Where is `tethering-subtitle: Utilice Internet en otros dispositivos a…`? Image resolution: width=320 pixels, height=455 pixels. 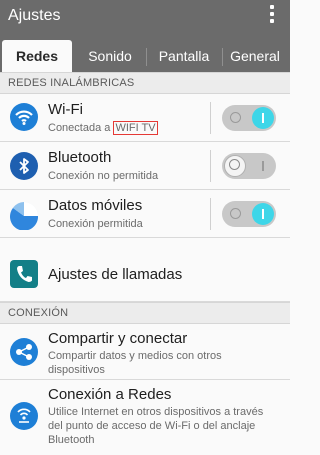 tethering-subtitle: Utilice Internet en otros dispositivos a… is located at coordinates (156, 426).